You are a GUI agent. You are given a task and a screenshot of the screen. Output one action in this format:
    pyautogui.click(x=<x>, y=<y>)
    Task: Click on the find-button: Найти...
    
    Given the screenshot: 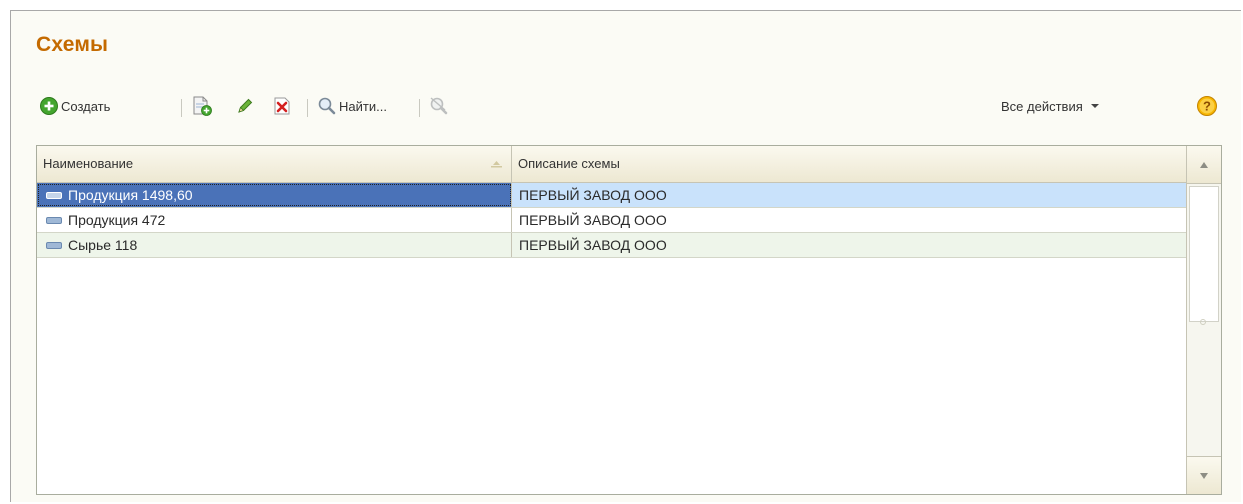 What is the action you would take?
    pyautogui.click(x=352, y=106)
    